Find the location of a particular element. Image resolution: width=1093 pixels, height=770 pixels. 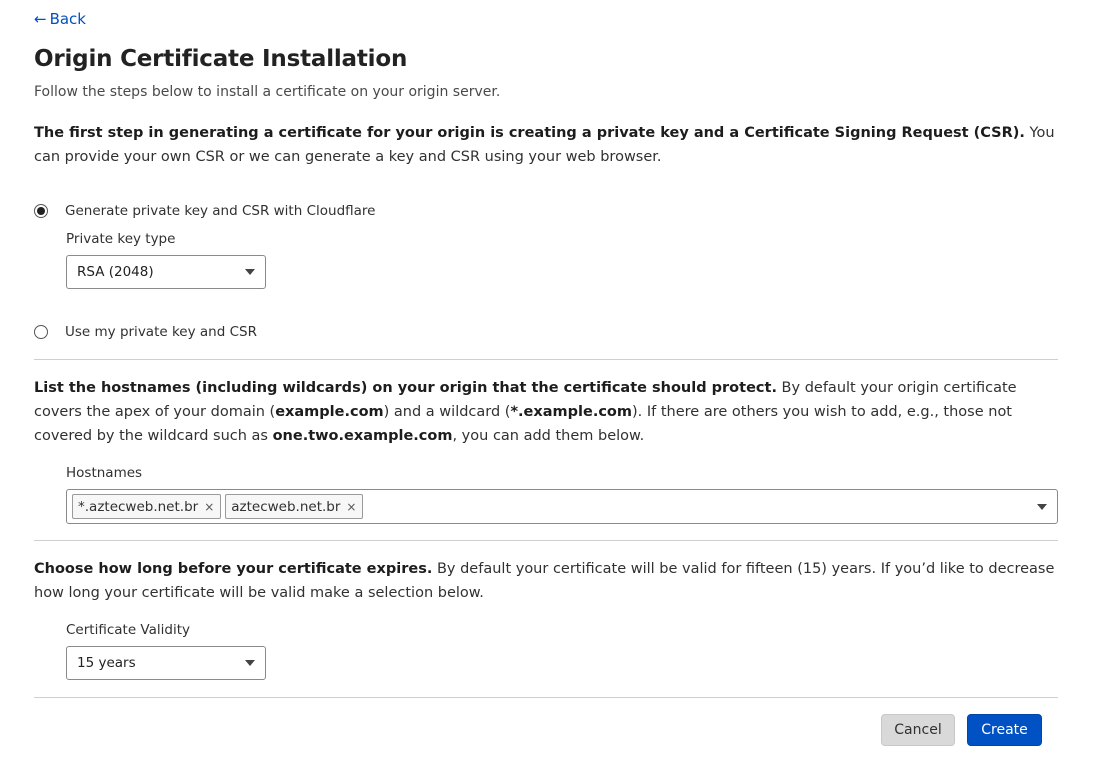

certificate-validity-select: 15 years is located at coordinates (166, 663).